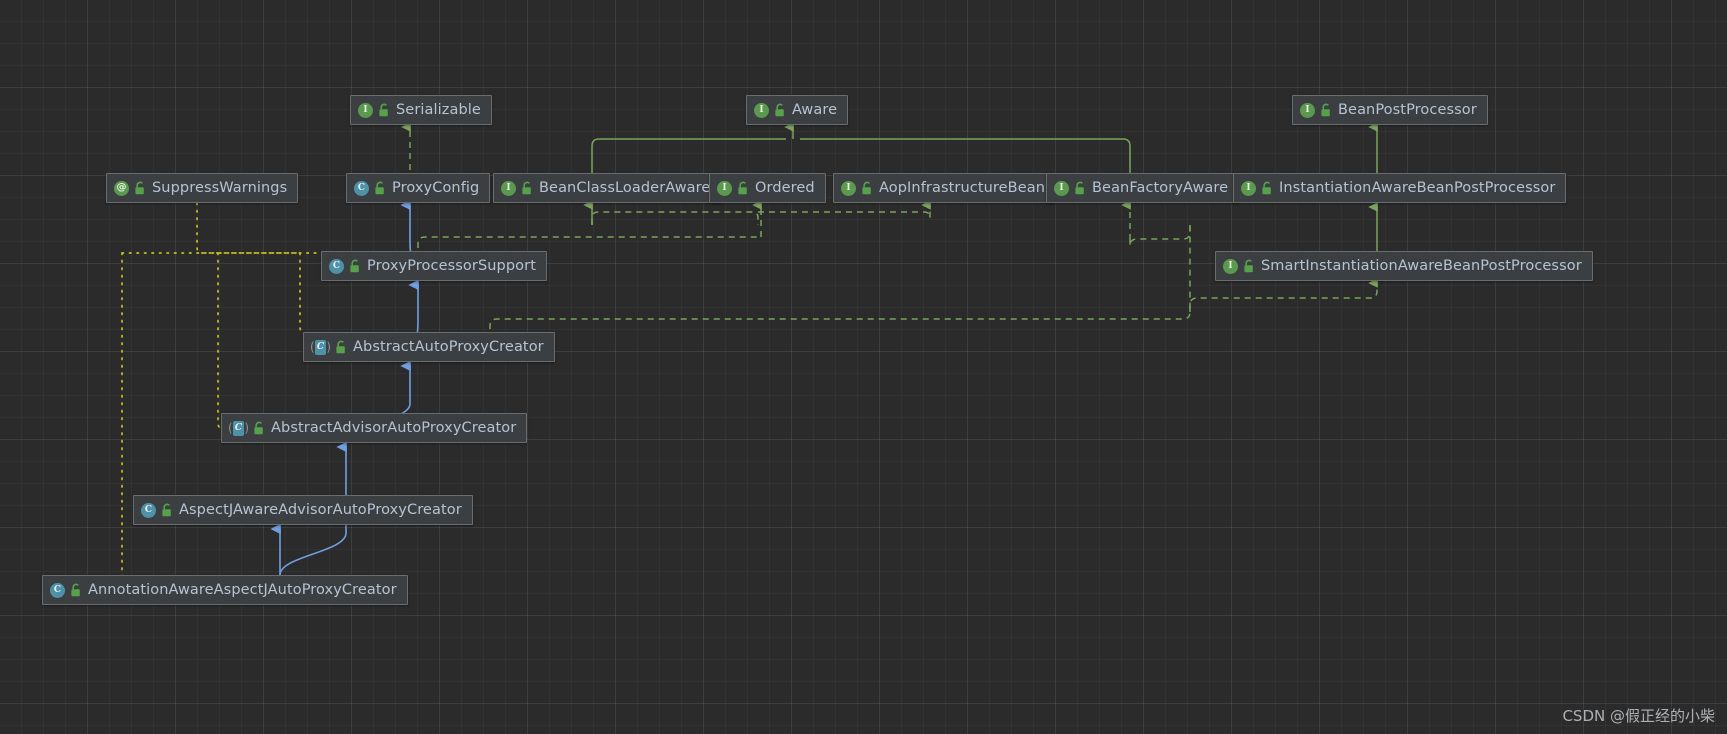 This screenshot has height=734, width=1727. I want to click on node-label: InstantiationAwareBeanPostProcessor, so click(1417, 187).